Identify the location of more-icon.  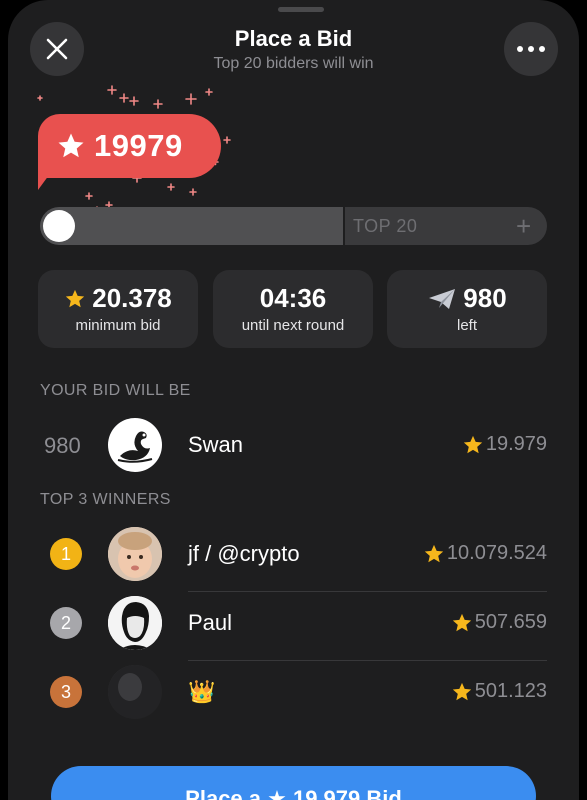
(531, 49).